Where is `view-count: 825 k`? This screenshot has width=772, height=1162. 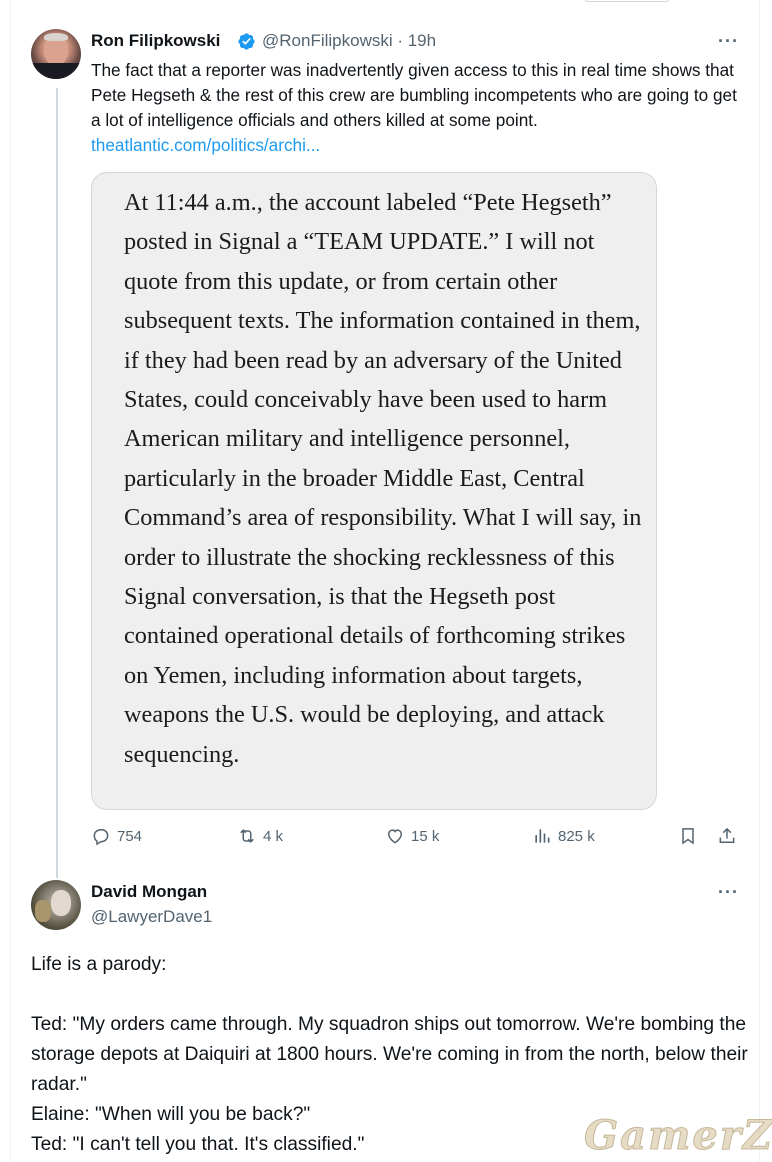
view-count: 825 k is located at coordinates (576, 836).